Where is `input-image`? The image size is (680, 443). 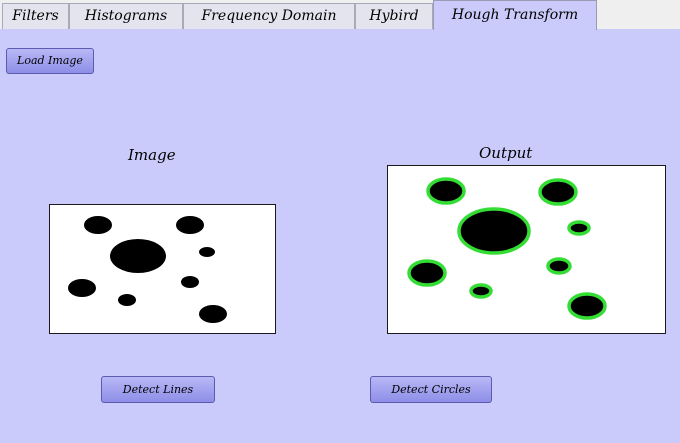
input-image is located at coordinates (147, 269).